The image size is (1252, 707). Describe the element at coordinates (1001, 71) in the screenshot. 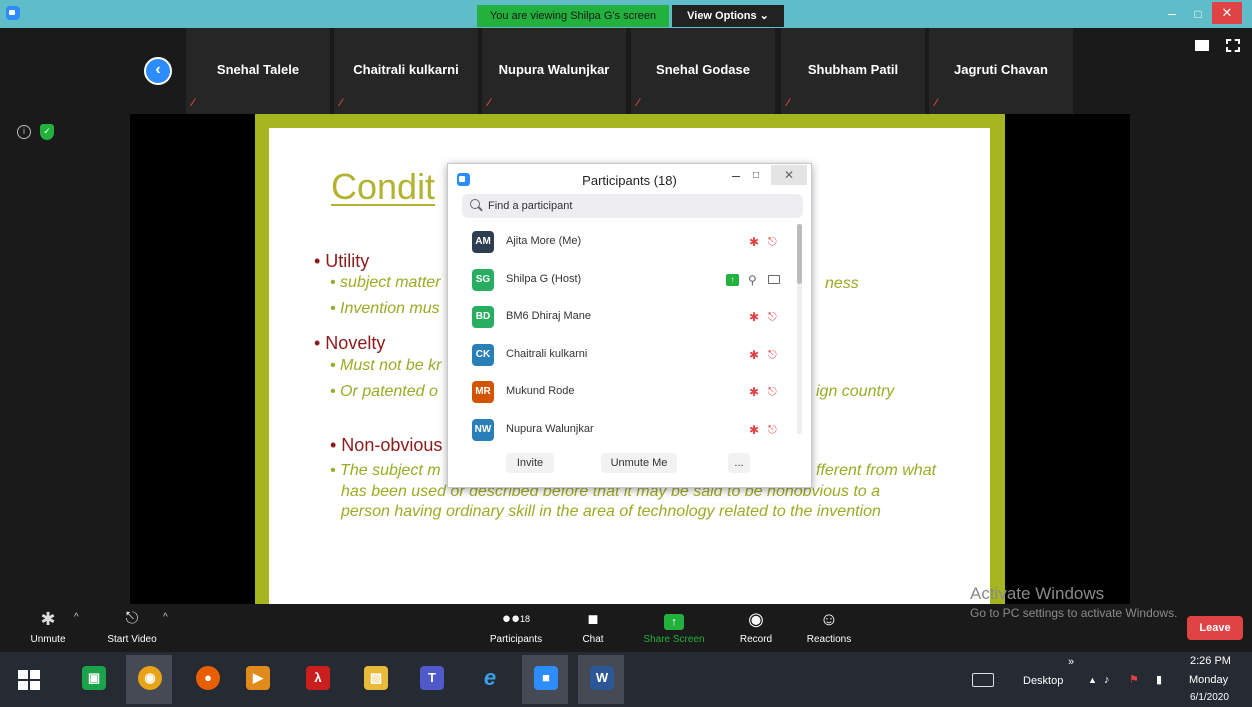

I see `thumbnail-jagruti-chavan: Jagruti Chavan ⁄` at that location.